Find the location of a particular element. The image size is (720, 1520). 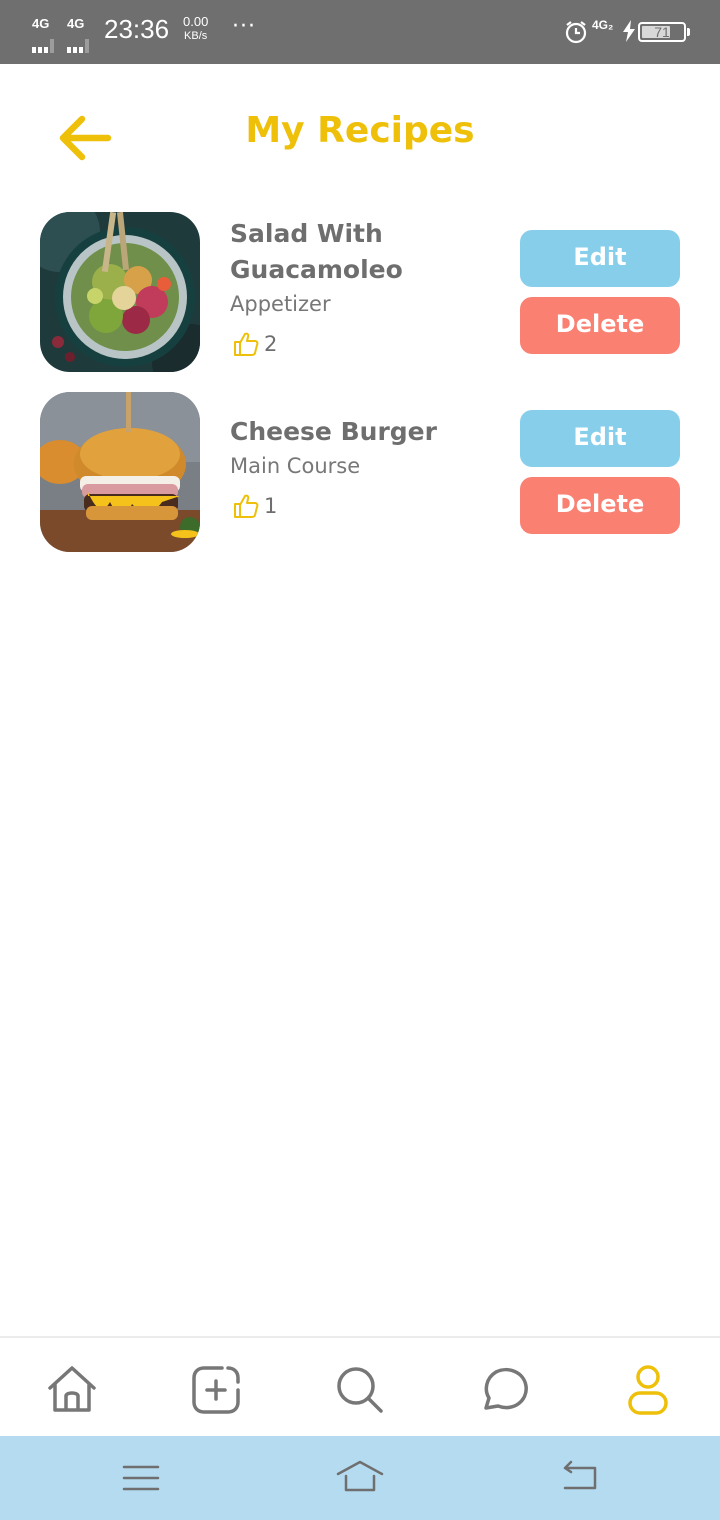

system-menu-button is located at coordinates (141, 1478).